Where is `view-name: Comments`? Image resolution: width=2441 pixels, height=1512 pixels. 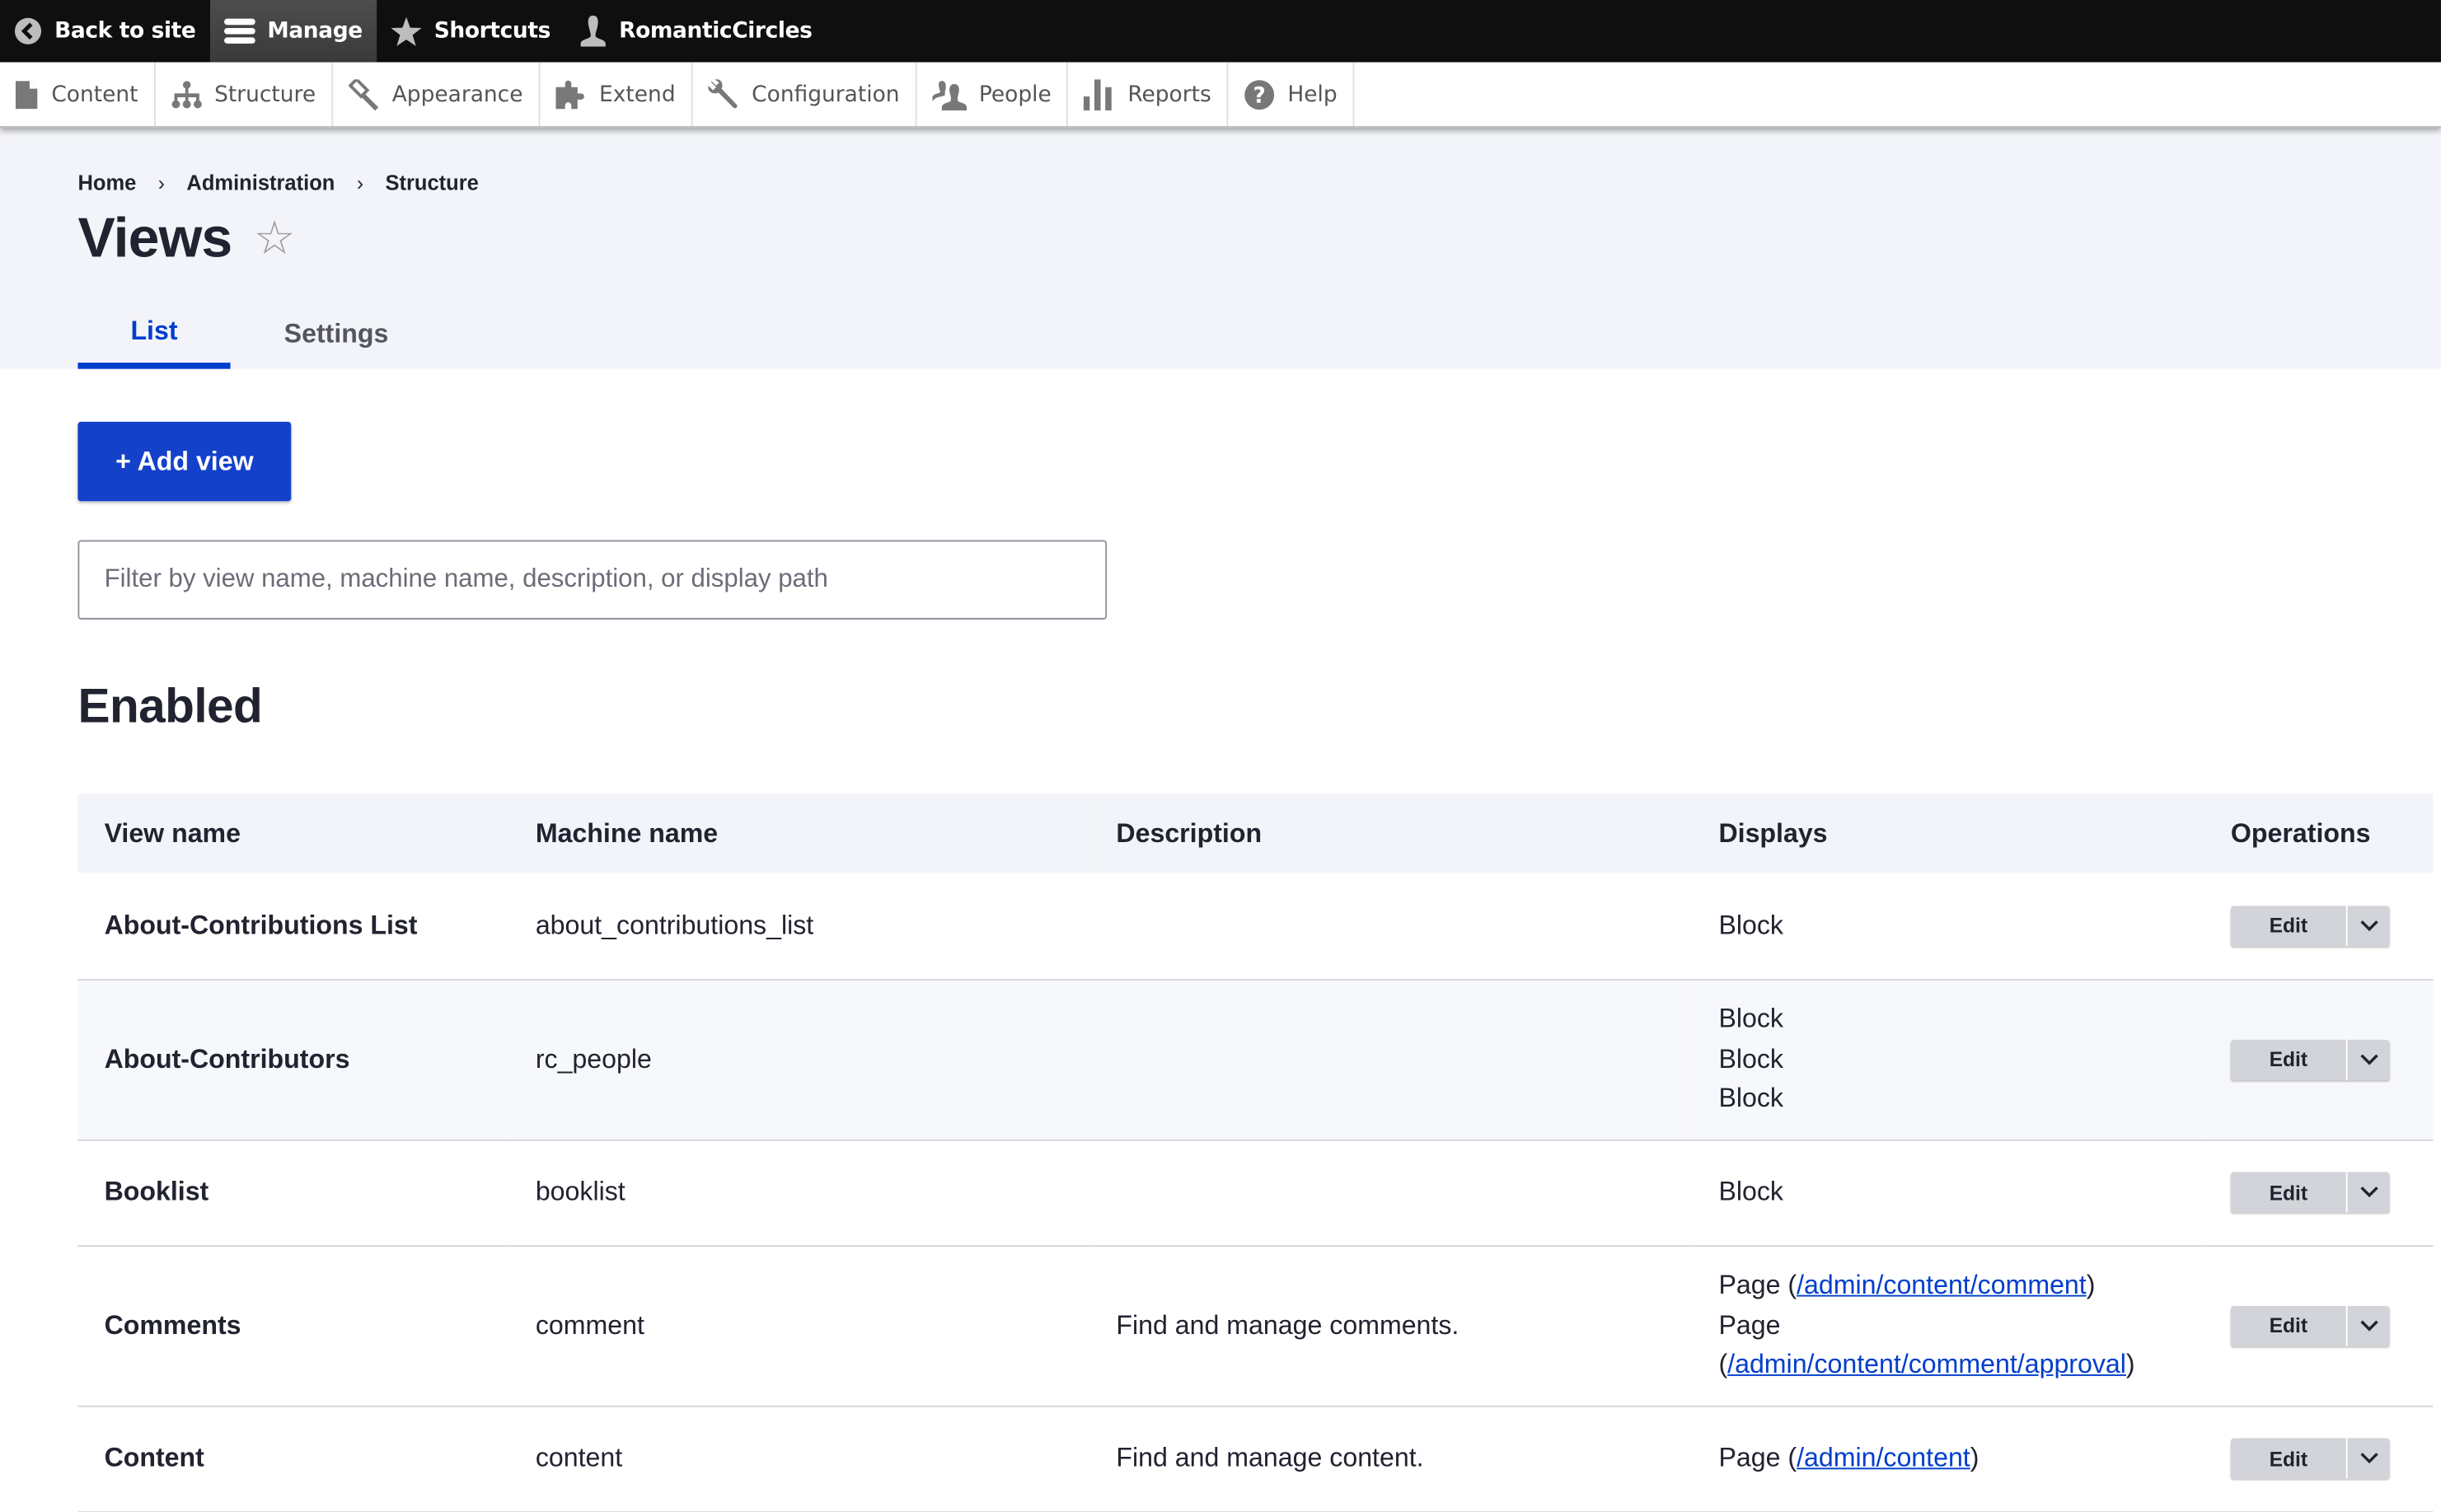
view-name: Comments is located at coordinates (293, 1326).